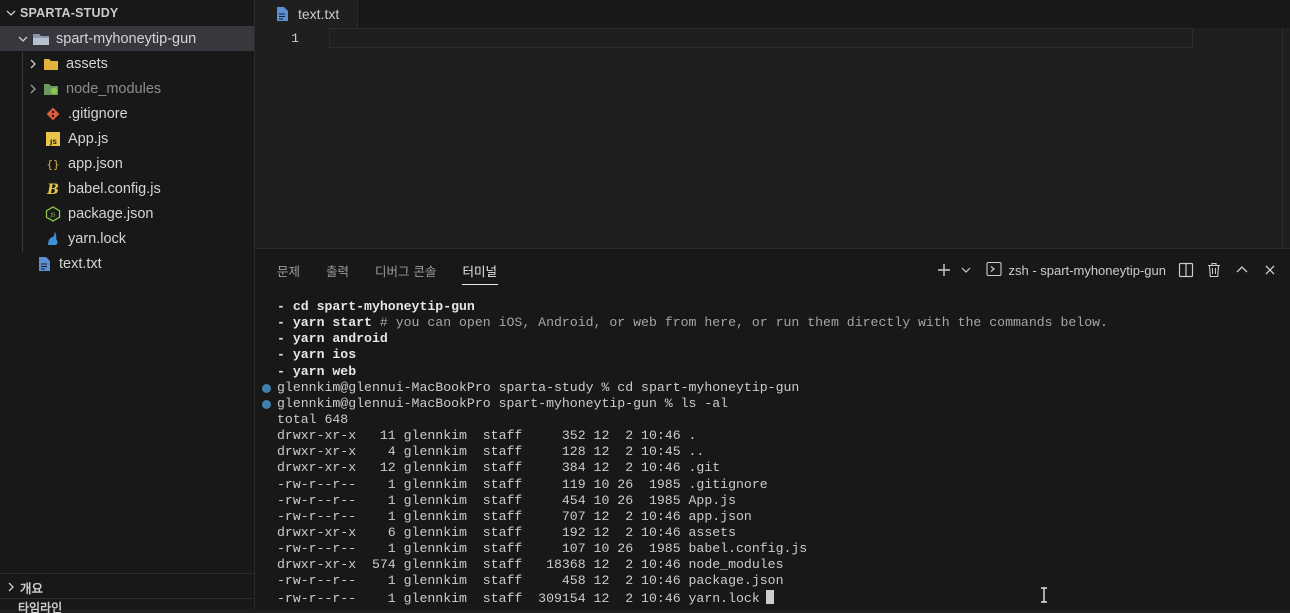  What do you see at coordinates (772, 14) in the screenshot?
I see `editor-tab-bar: text.txt` at bounding box center [772, 14].